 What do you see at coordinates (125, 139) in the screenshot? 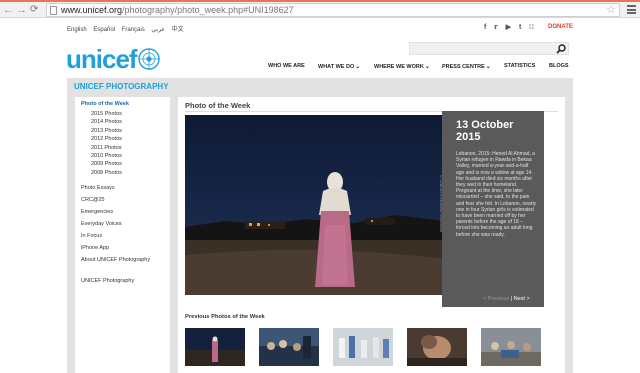
I see `sidebar-year-link: 2012 Photos` at bounding box center [125, 139].